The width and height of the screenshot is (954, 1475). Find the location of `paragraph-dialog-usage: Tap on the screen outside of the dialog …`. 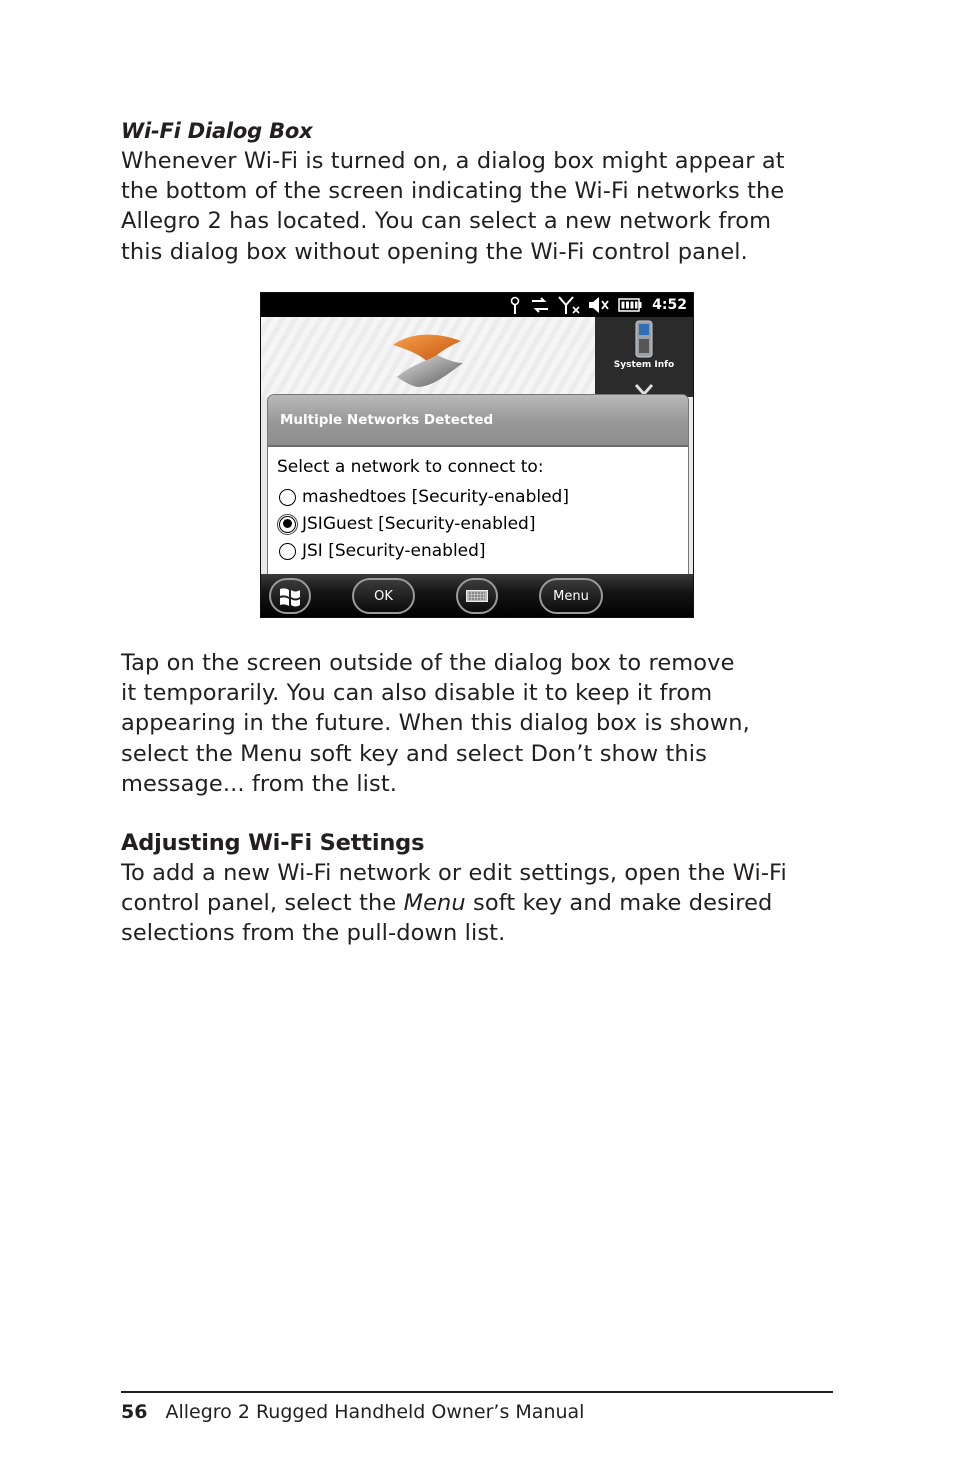

paragraph-dialog-usage: Tap on the screen outside of the dialog … is located at coordinates (435, 723).